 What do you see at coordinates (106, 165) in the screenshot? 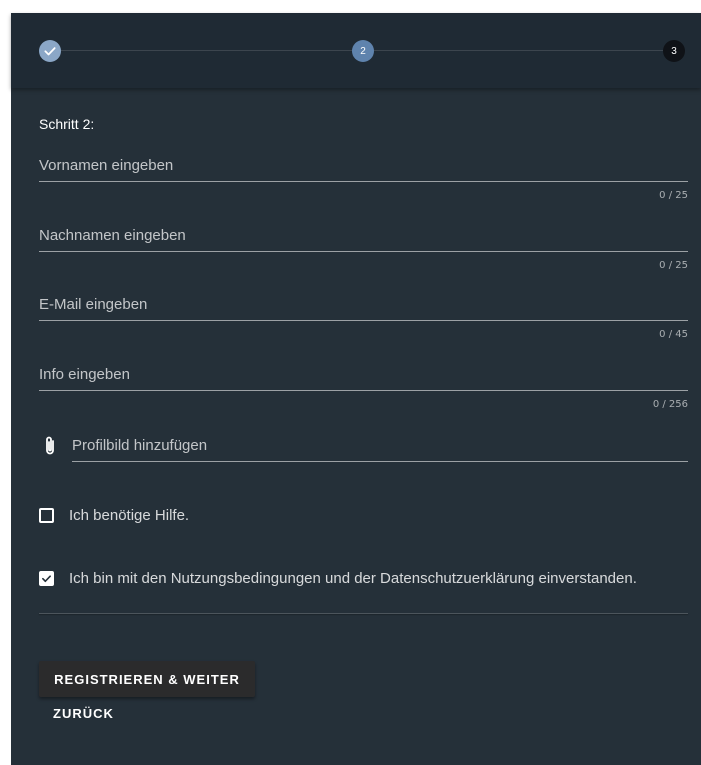
I see `first-name-placeholder: Vornamen eingeben` at bounding box center [106, 165].